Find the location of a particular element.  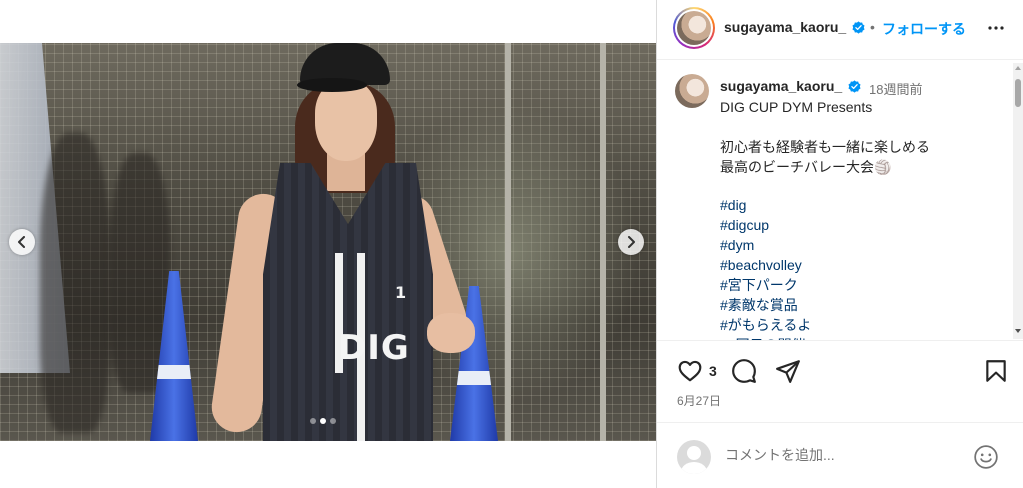

jersey-stripe is located at coordinates (361, 407).